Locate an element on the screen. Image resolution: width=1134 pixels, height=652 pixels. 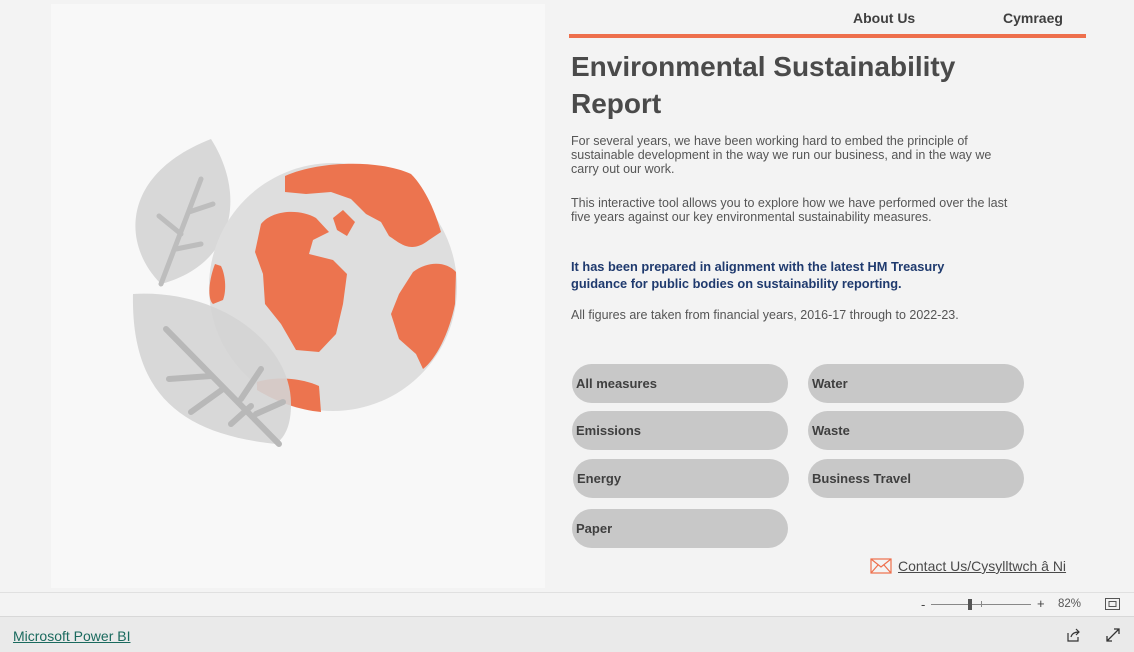
all-measures-button: All measures is located at coordinates (680, 383).